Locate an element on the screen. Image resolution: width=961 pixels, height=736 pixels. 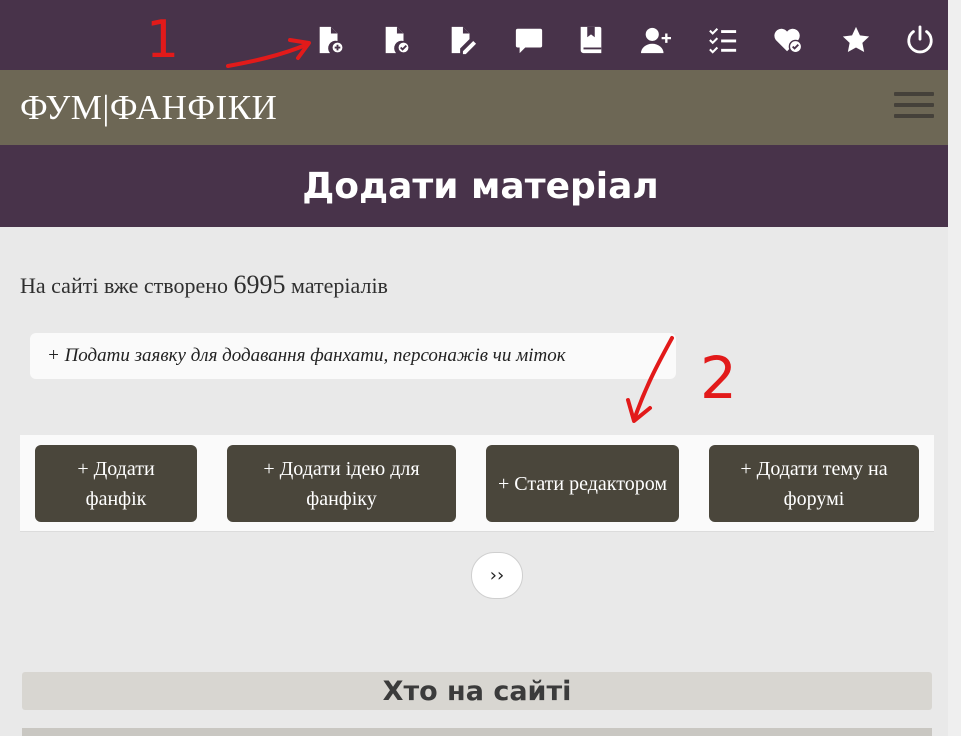
next-page-button: ›› is located at coordinates (497, 575).